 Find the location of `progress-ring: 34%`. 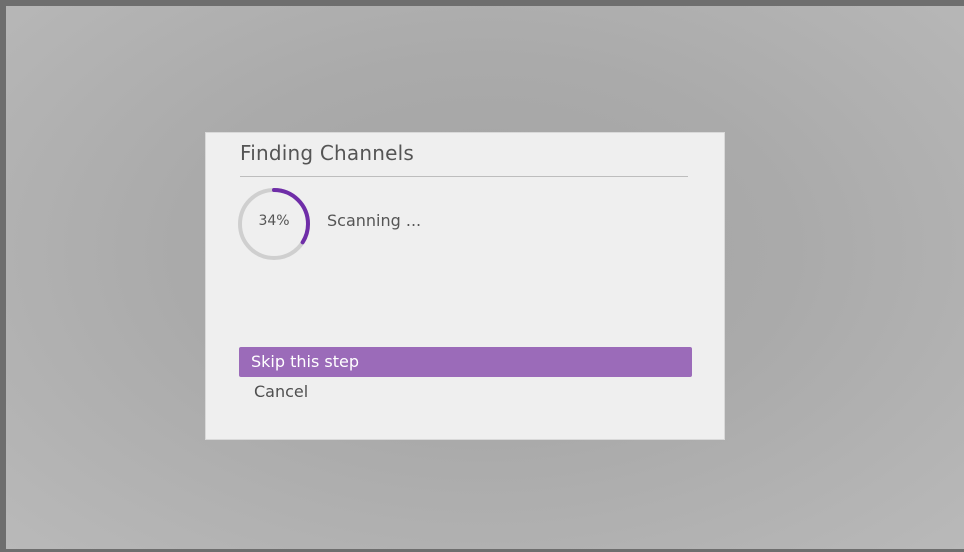

progress-ring: 34% is located at coordinates (274, 224).